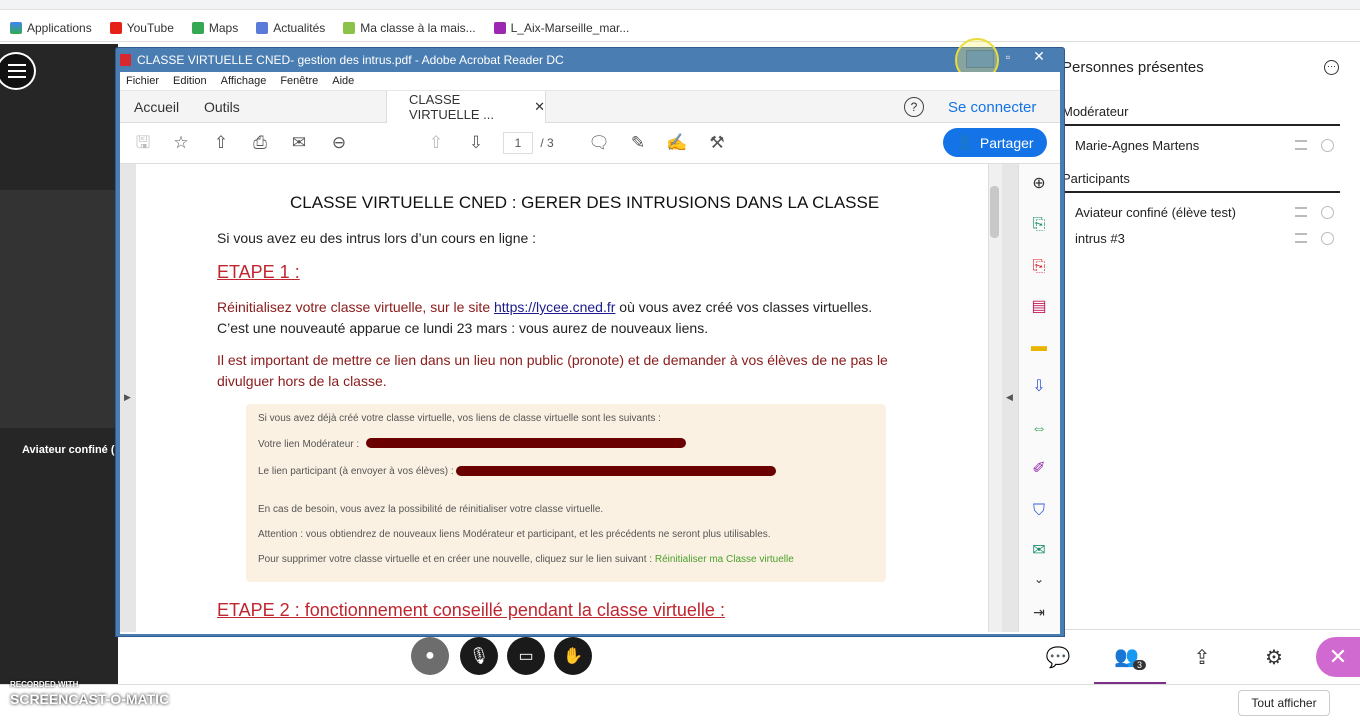 The image size is (1360, 720). Describe the element at coordinates (1202, 657) in the screenshot. I see `share-content-tab: ⇪` at that location.